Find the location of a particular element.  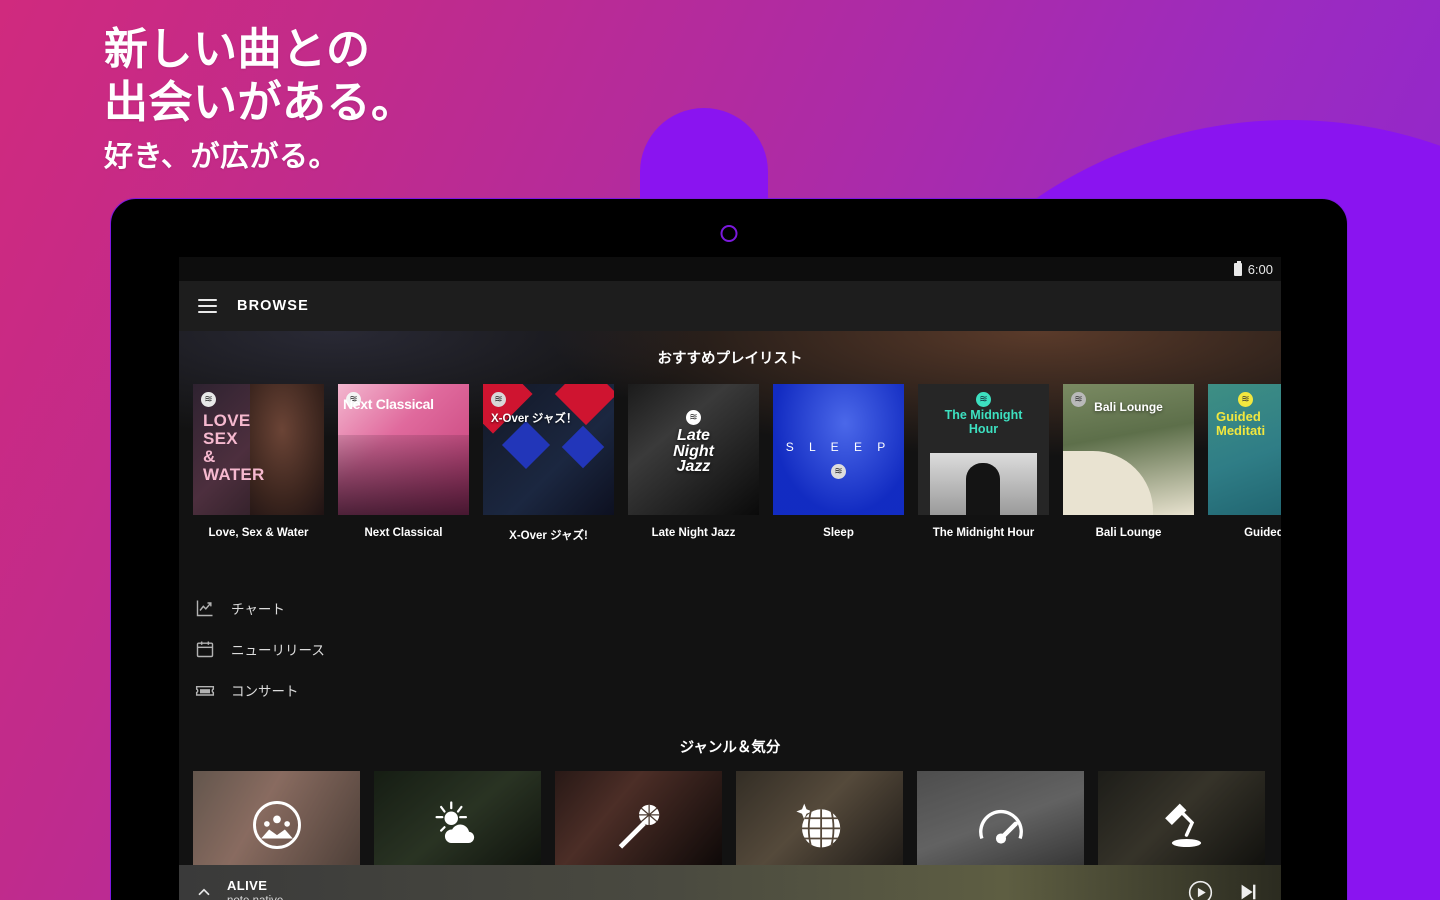

browse-nav-list: チャート ニューリリース コンサート is located at coordinates (730, 641).